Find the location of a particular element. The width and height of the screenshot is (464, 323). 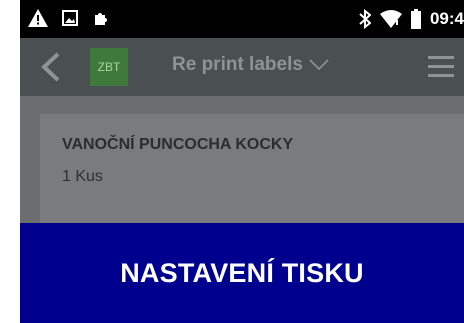

product-name: VANOČNÍ PUNCOCHA KOCKY is located at coordinates (178, 144).